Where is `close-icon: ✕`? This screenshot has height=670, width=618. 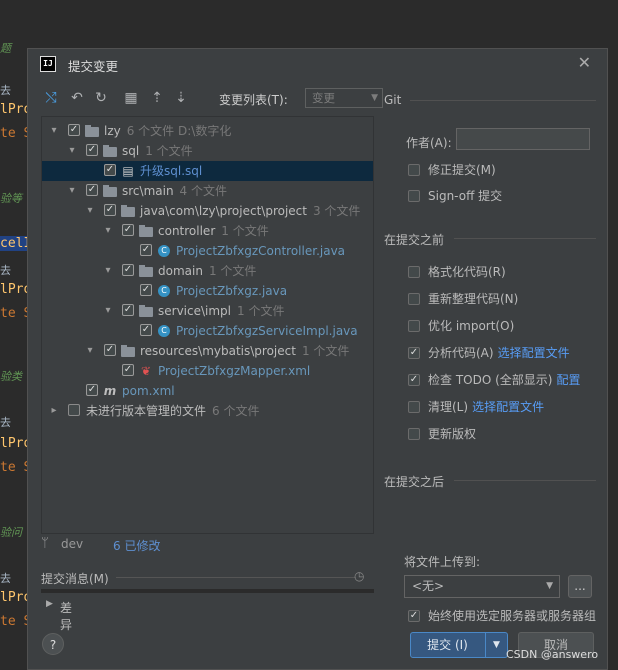 close-icon: ✕ is located at coordinates (584, 62).